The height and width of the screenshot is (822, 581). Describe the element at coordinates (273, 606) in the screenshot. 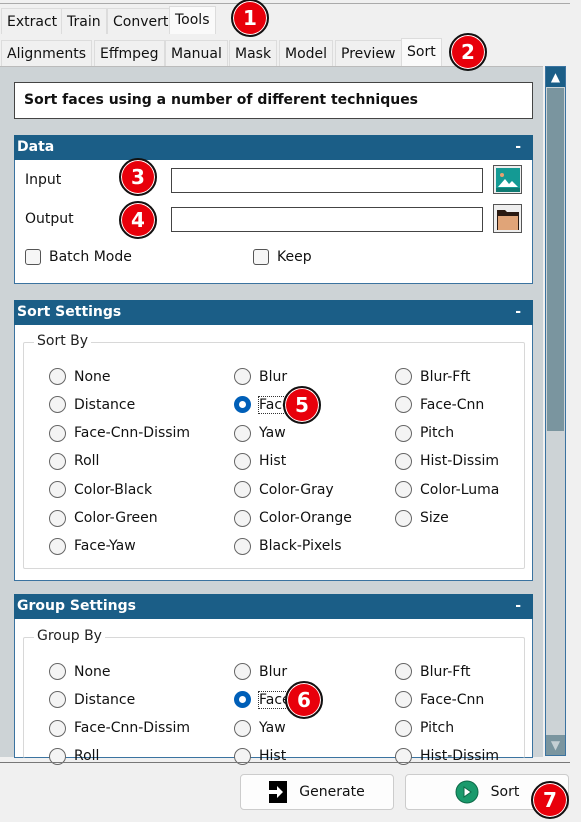

I see `group-settings-header: Group Settings -` at that location.